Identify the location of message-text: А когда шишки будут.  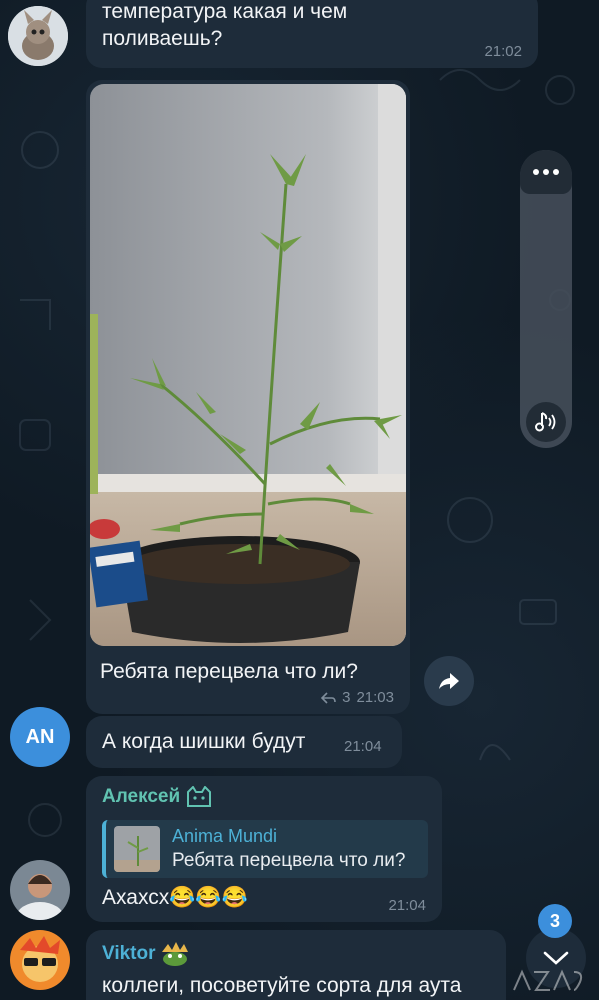
(204, 741).